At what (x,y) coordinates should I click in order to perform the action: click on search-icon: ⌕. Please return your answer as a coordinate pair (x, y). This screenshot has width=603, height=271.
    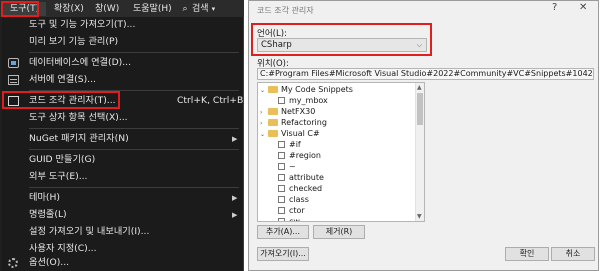
    Looking at the image, I should click on (185, 9).